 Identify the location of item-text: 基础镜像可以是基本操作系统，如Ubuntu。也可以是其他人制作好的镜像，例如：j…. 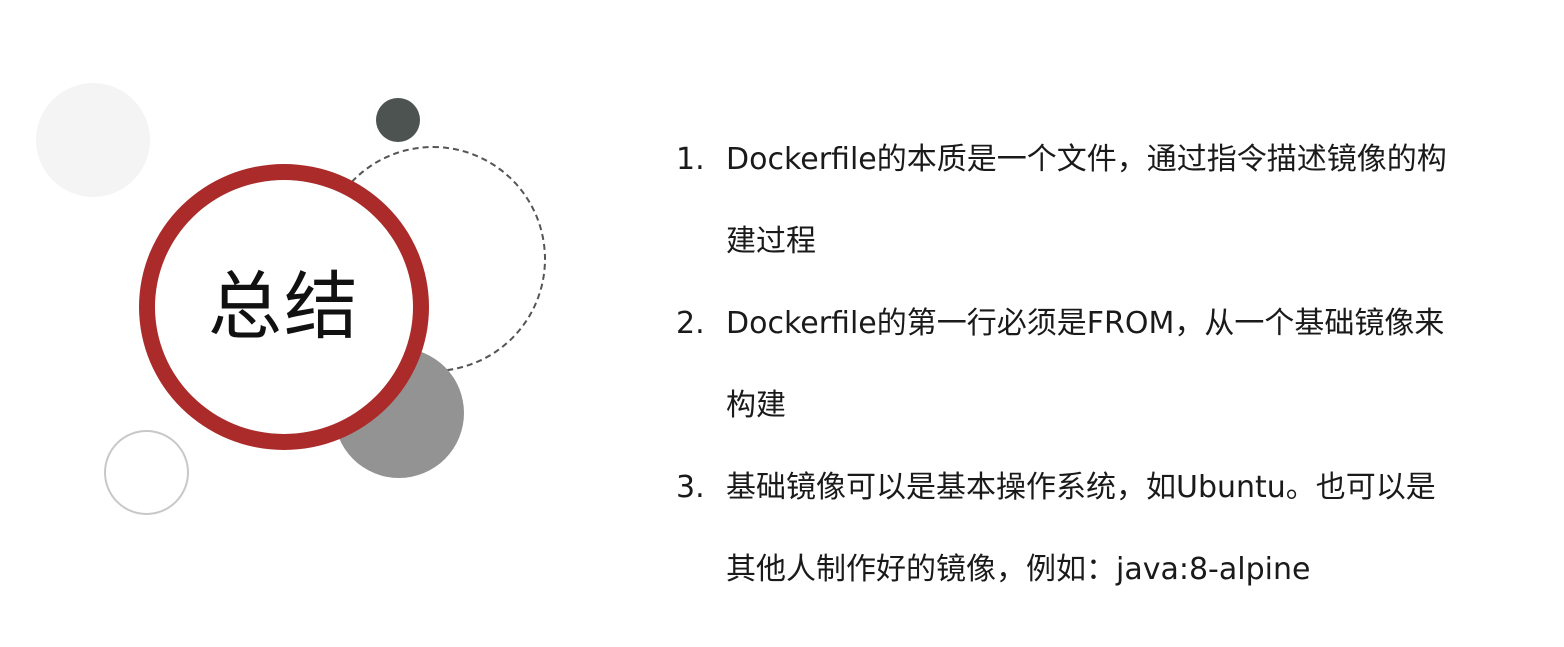
(1081, 528).